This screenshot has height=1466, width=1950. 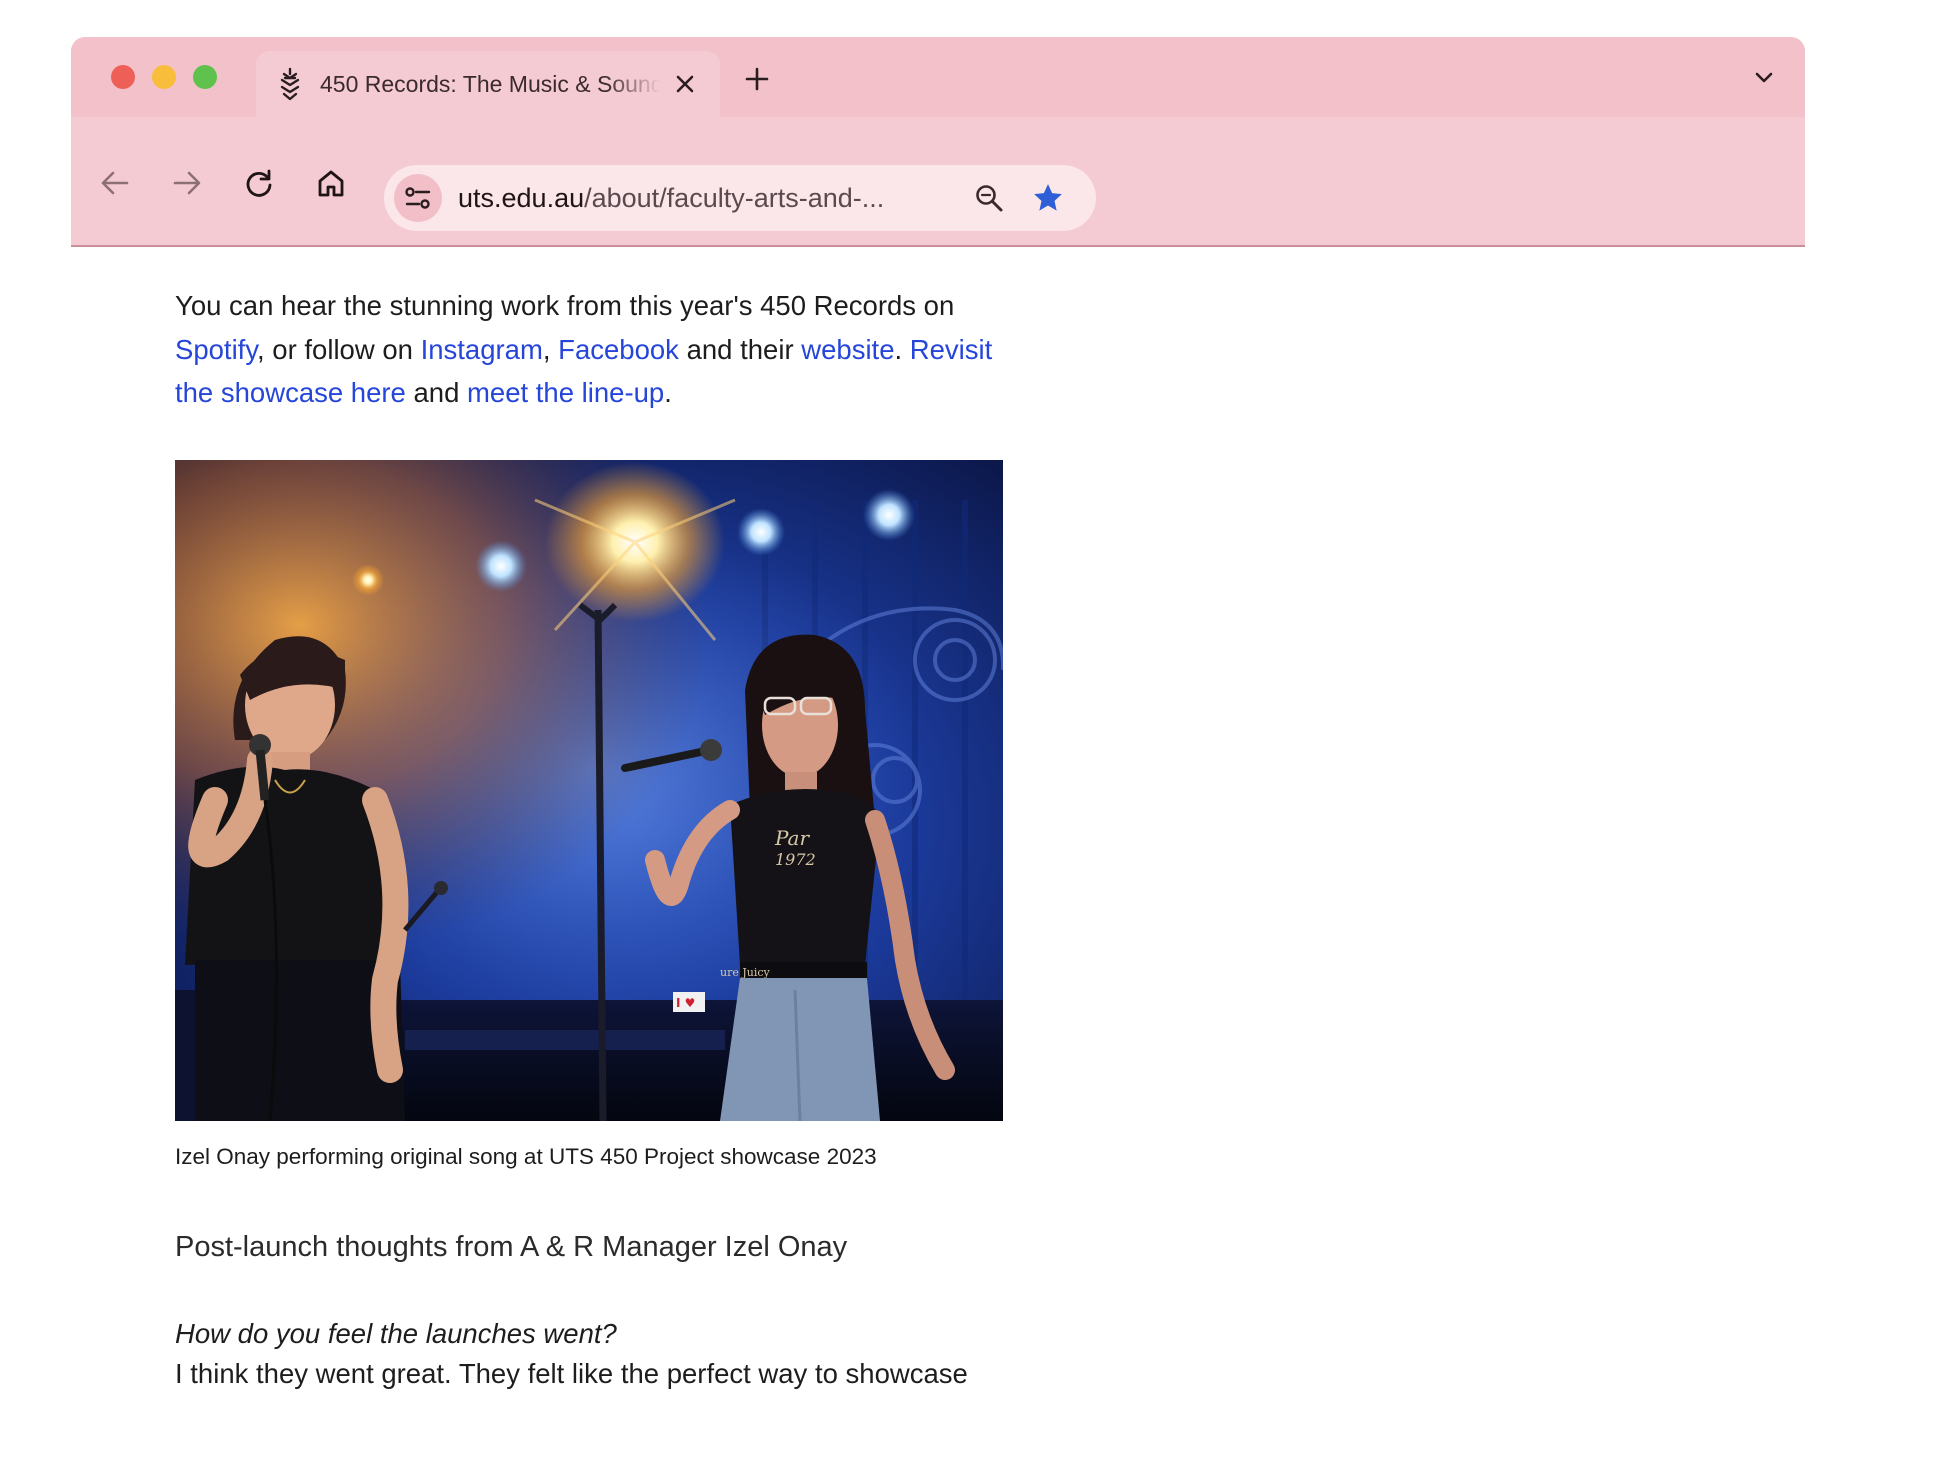 I want to click on chevron-down-icon, so click(x=1764, y=78).